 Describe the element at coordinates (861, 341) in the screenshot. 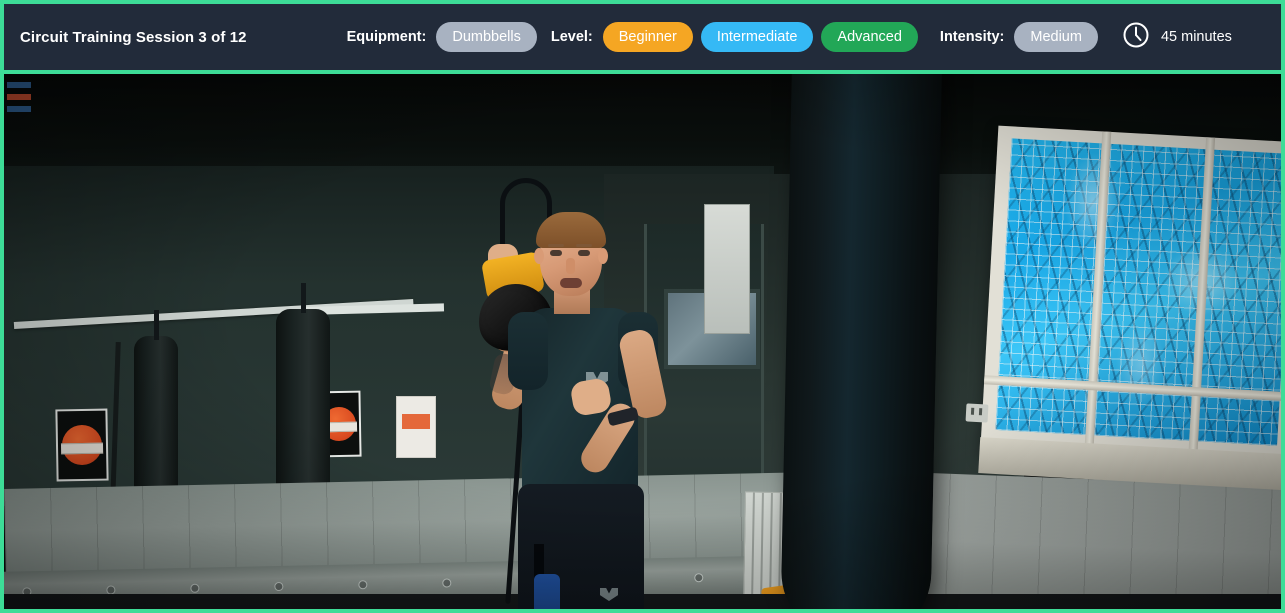

I see `foreground-punching-bag` at that location.